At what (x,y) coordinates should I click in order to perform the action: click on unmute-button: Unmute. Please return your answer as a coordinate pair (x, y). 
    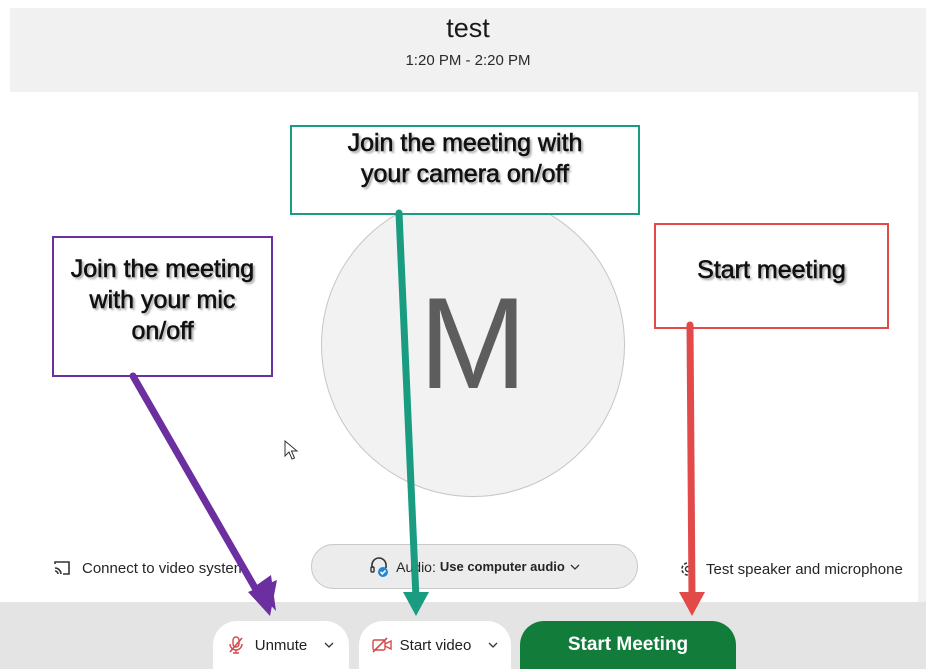
    Looking at the image, I should click on (281, 645).